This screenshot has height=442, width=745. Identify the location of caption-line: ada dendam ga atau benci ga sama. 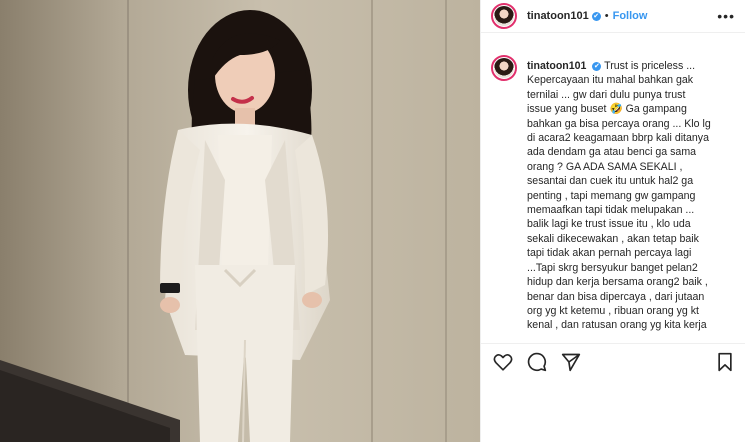
(612, 152).